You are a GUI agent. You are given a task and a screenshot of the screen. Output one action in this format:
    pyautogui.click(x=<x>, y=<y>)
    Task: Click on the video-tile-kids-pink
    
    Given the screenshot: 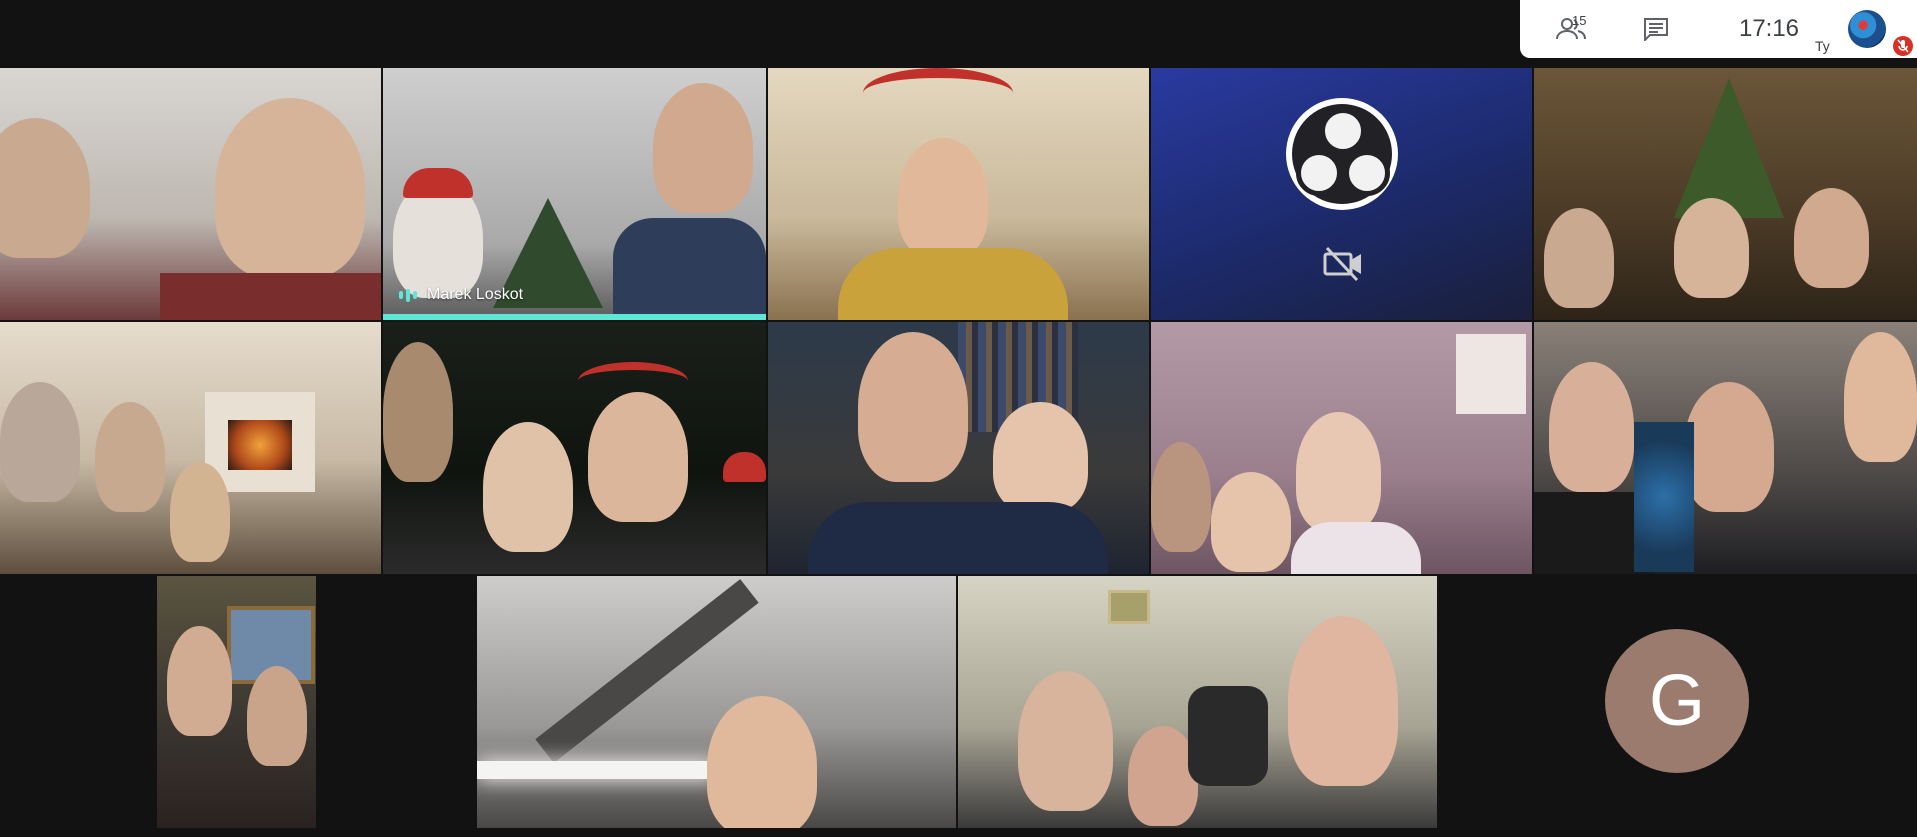 What is the action you would take?
    pyautogui.click(x=1341, y=448)
    